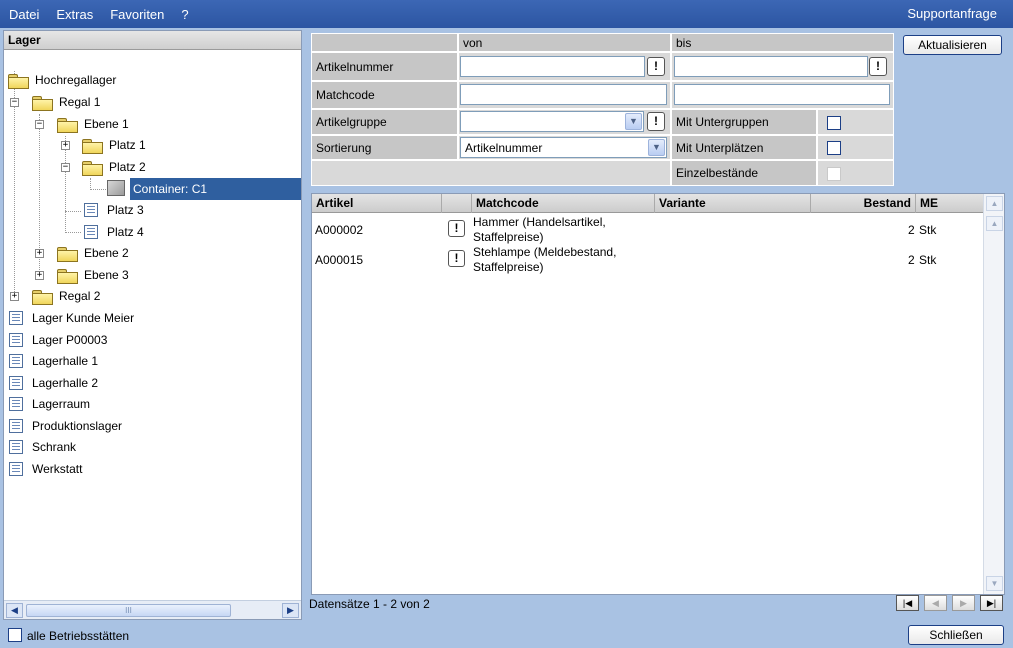  I want to click on artikelgruppe-select: ▼, so click(552, 121).